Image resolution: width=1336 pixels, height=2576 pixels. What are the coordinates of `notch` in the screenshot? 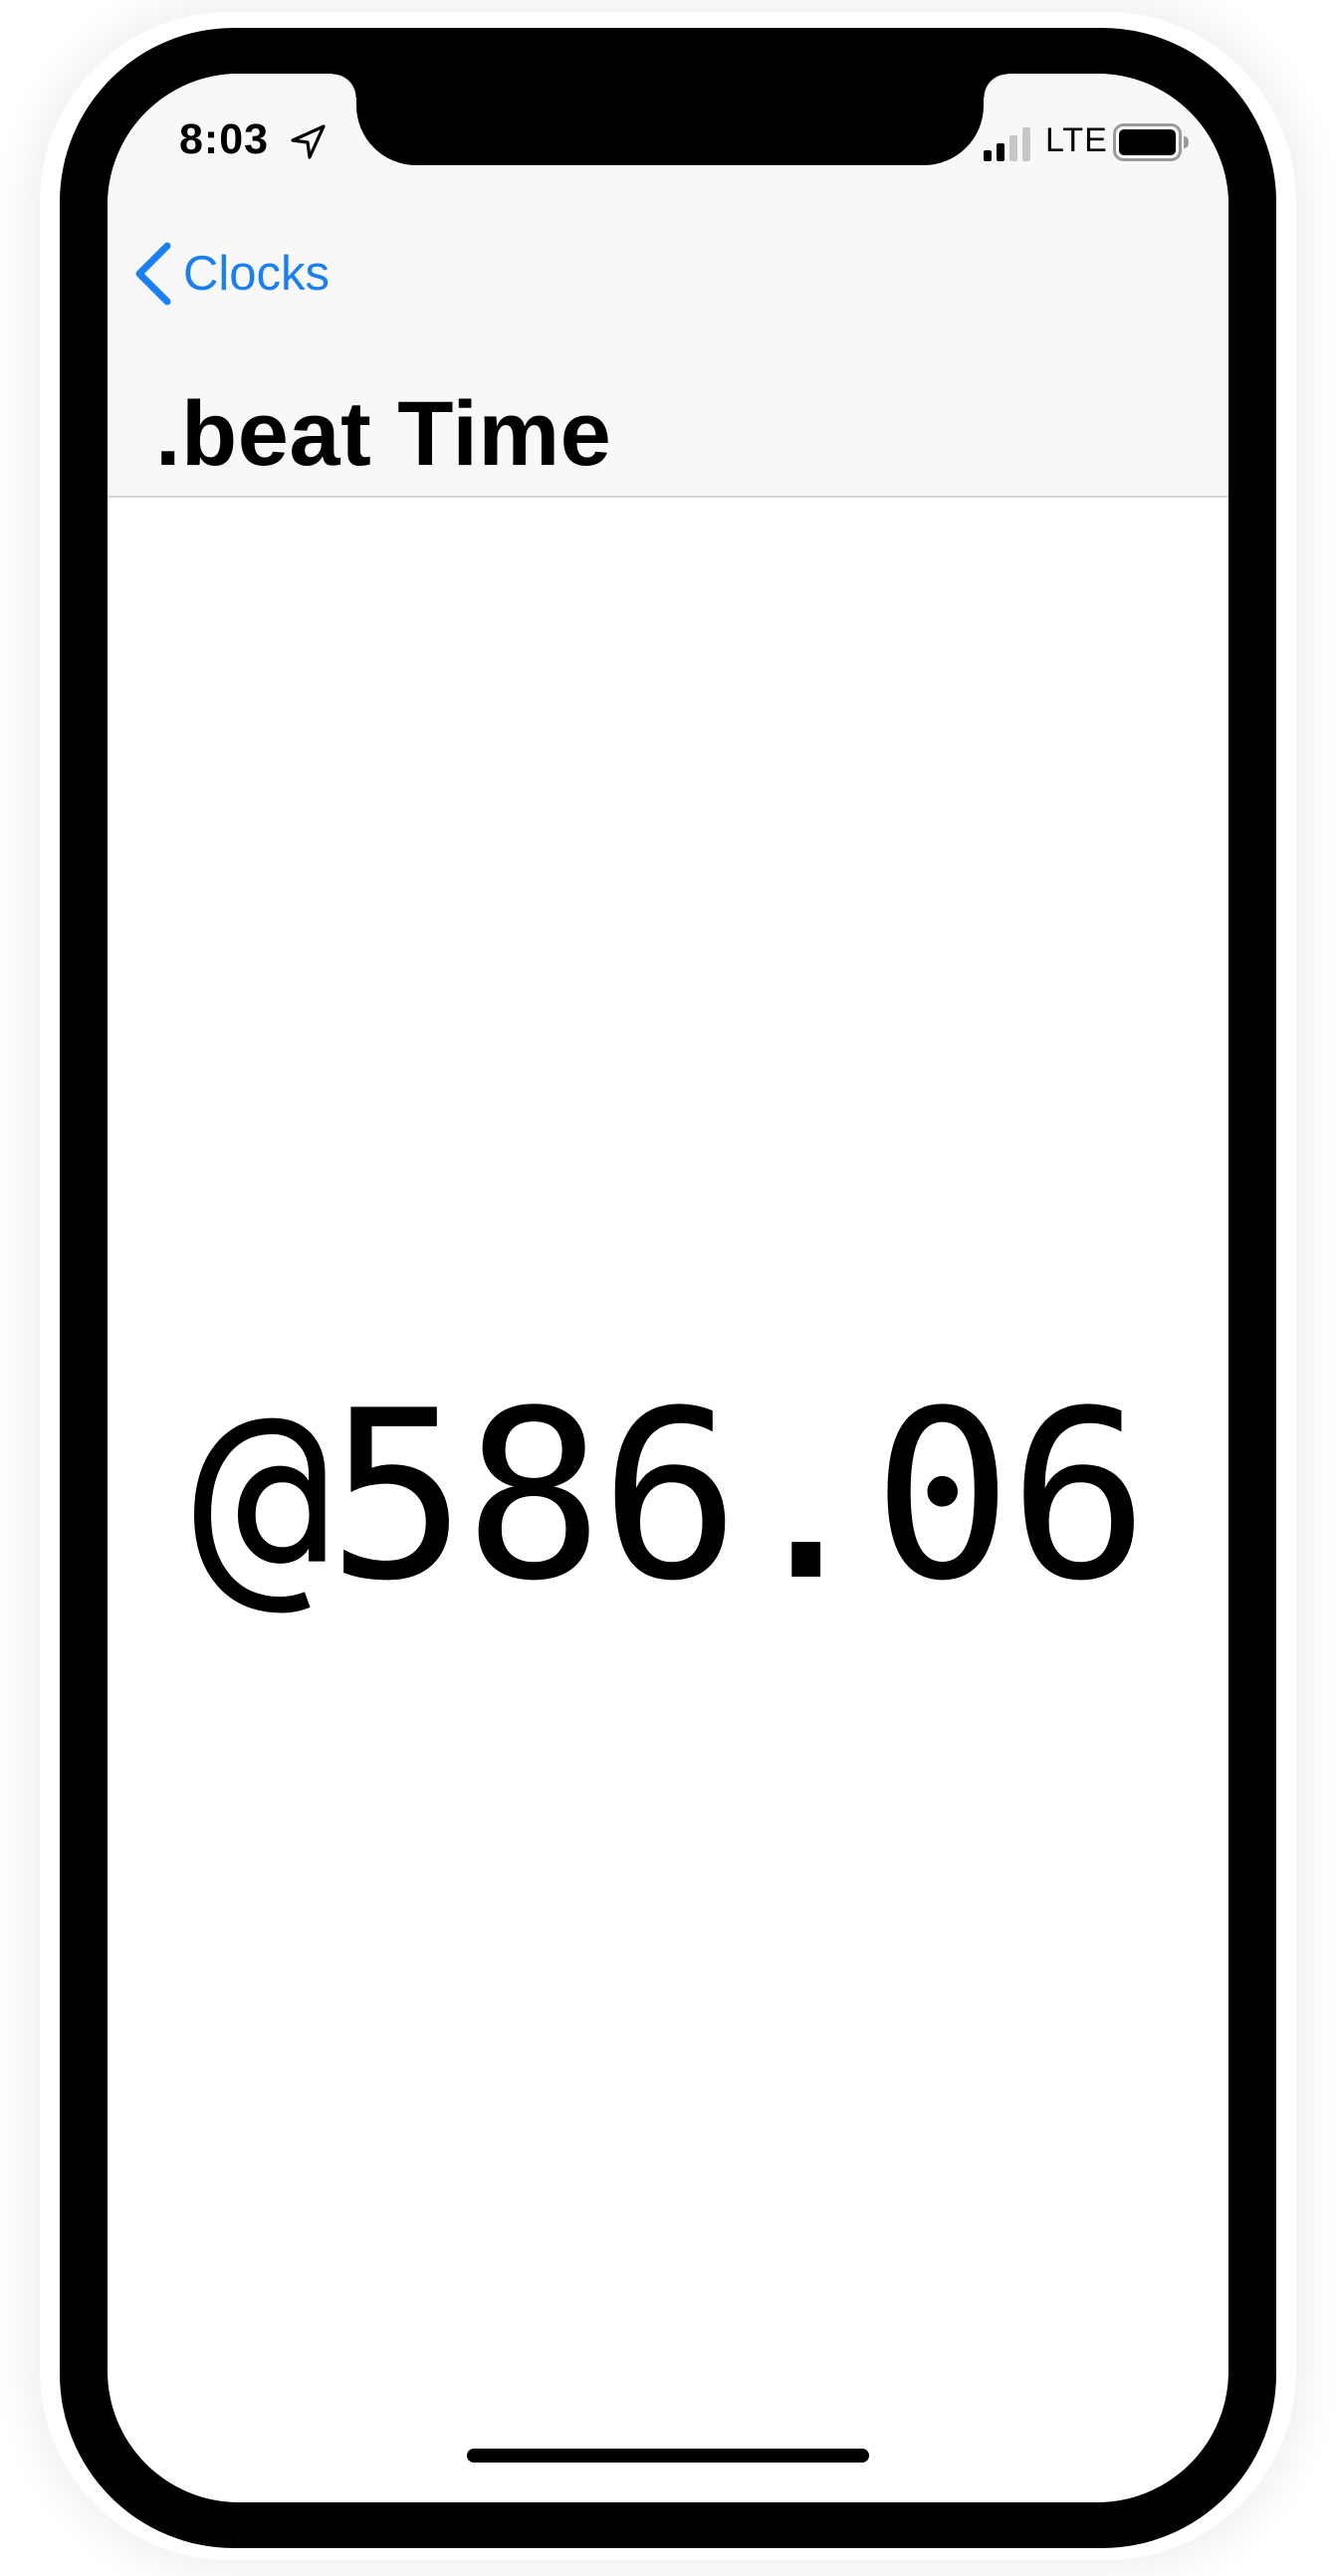 It's located at (670, 119).